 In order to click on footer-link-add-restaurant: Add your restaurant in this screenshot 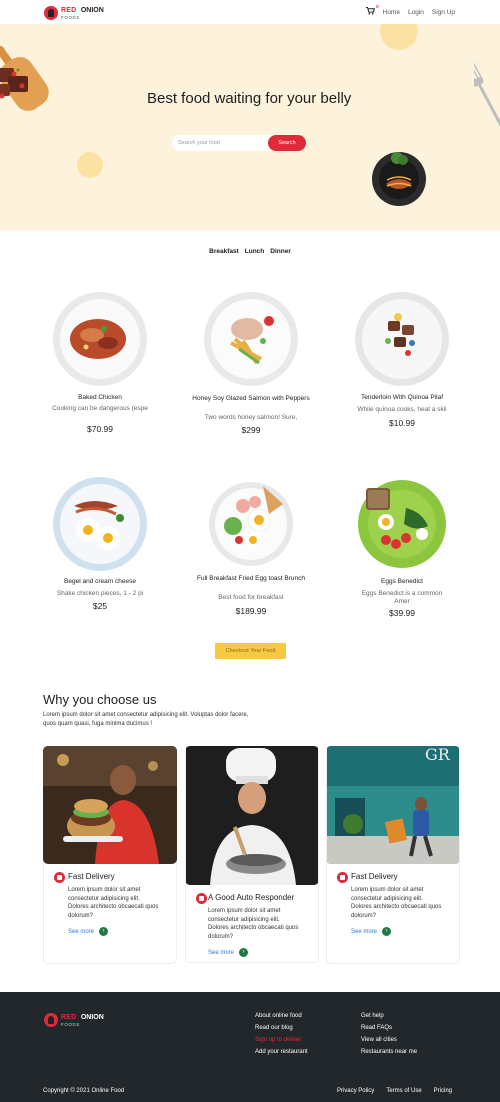, I will do `click(281, 1052)`.